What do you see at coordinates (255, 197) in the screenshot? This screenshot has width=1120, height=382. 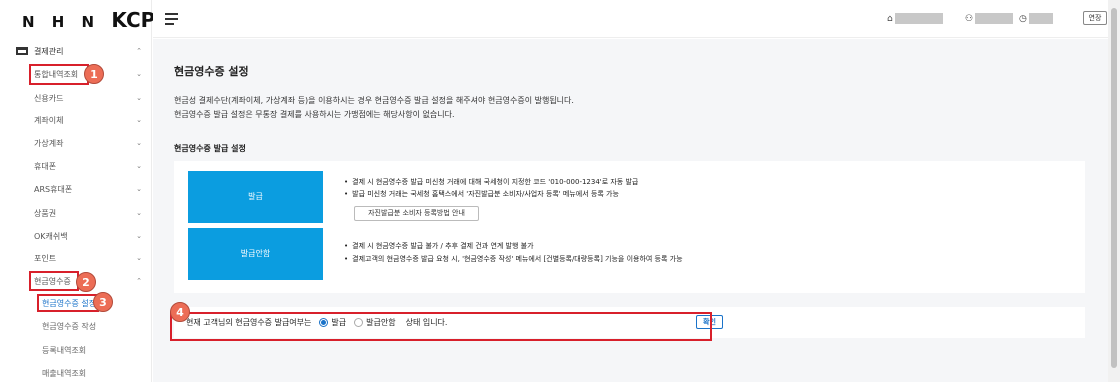 I see `issue-option-box: 발급` at bounding box center [255, 197].